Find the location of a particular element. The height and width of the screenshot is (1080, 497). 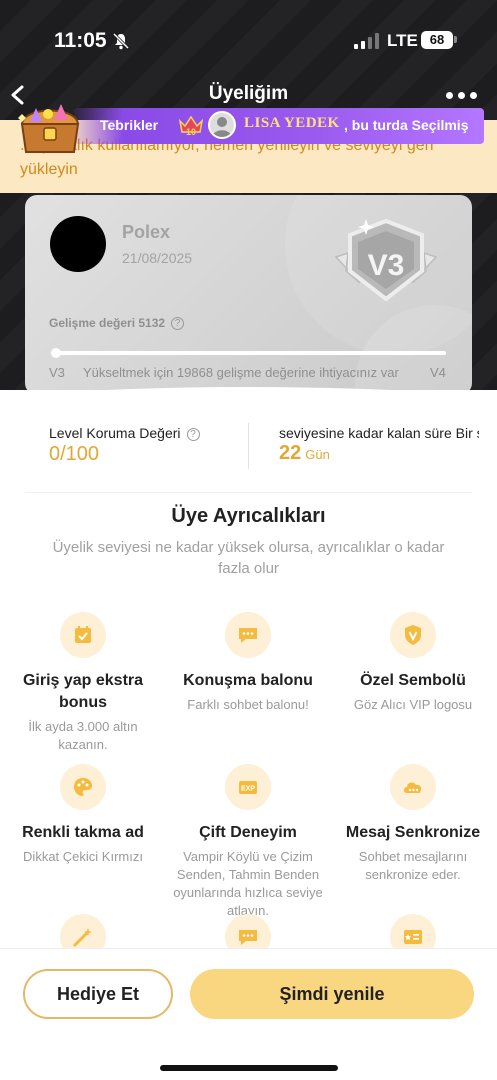

card-date: 21/08/2025 is located at coordinates (157, 258).